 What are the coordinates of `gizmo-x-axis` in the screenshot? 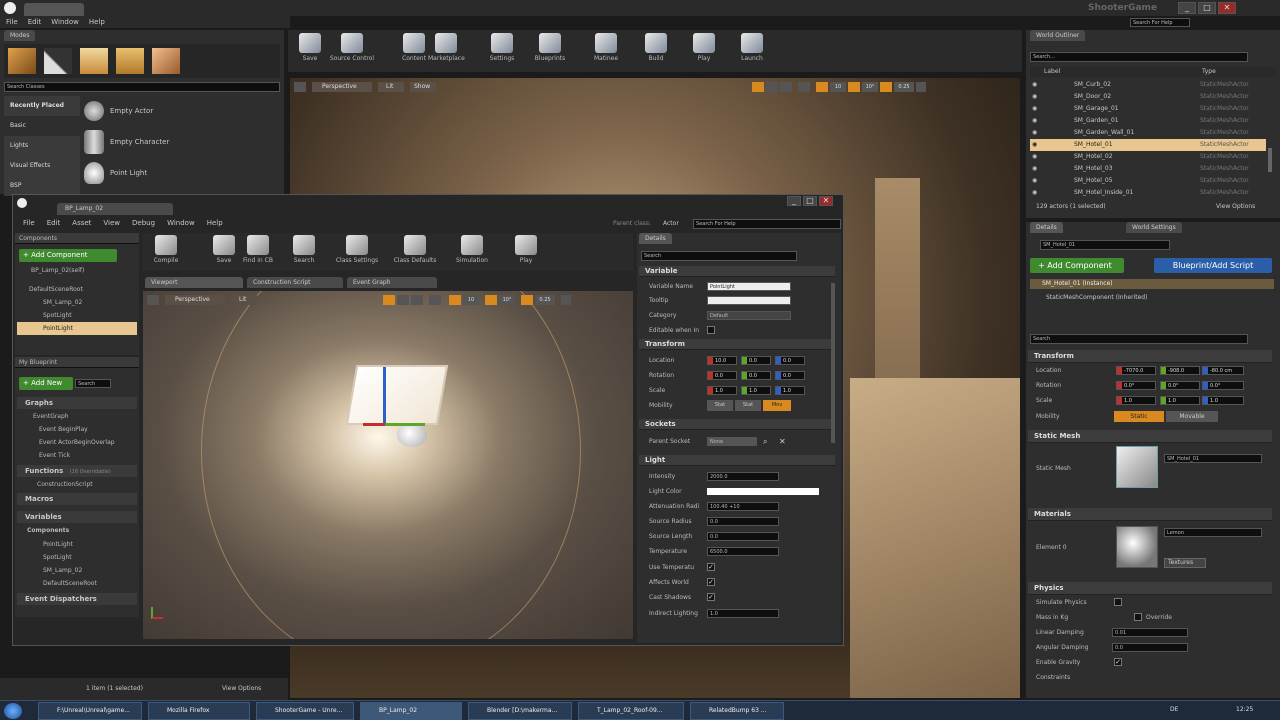 It's located at (374, 424).